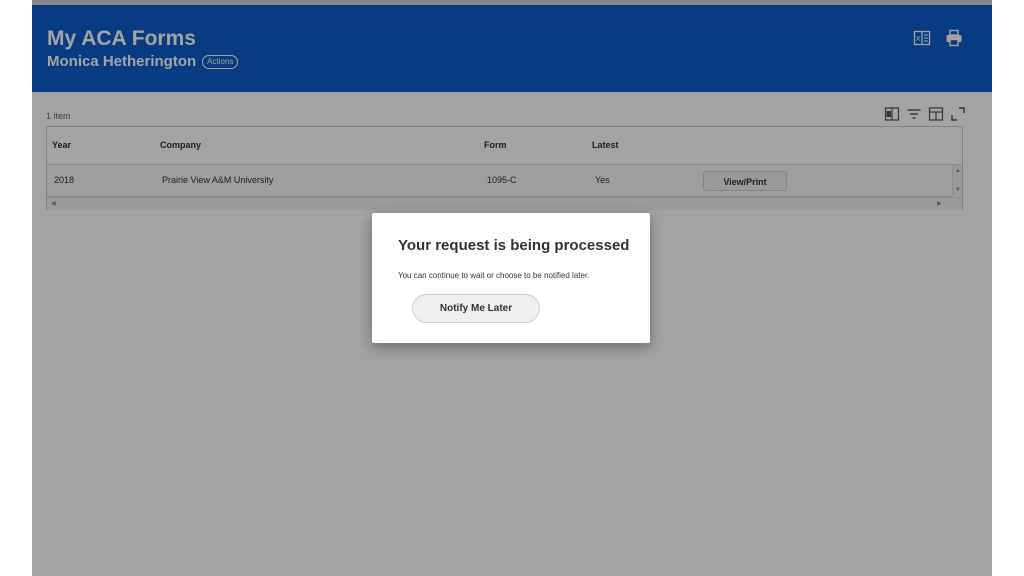  What do you see at coordinates (476, 308) in the screenshot?
I see `notify-me-later-button: Notify Me Later` at bounding box center [476, 308].